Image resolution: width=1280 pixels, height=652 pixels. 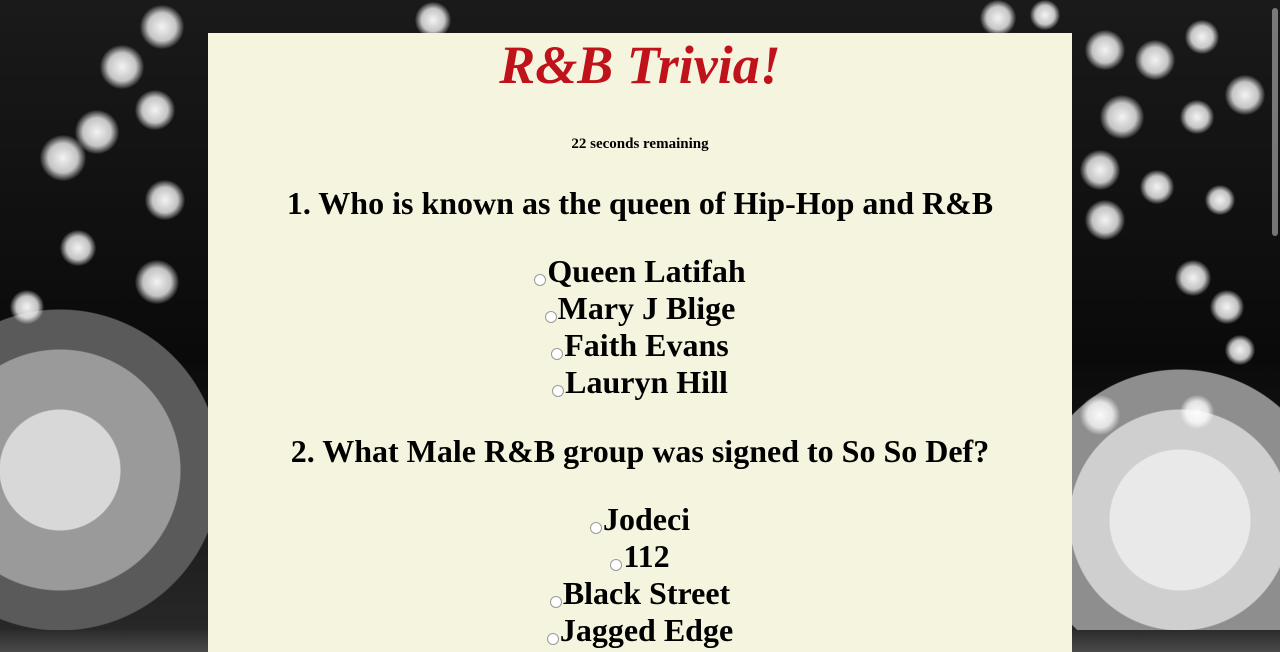 What do you see at coordinates (646, 271) in the screenshot?
I see `answer-label: Queen Latifah` at bounding box center [646, 271].